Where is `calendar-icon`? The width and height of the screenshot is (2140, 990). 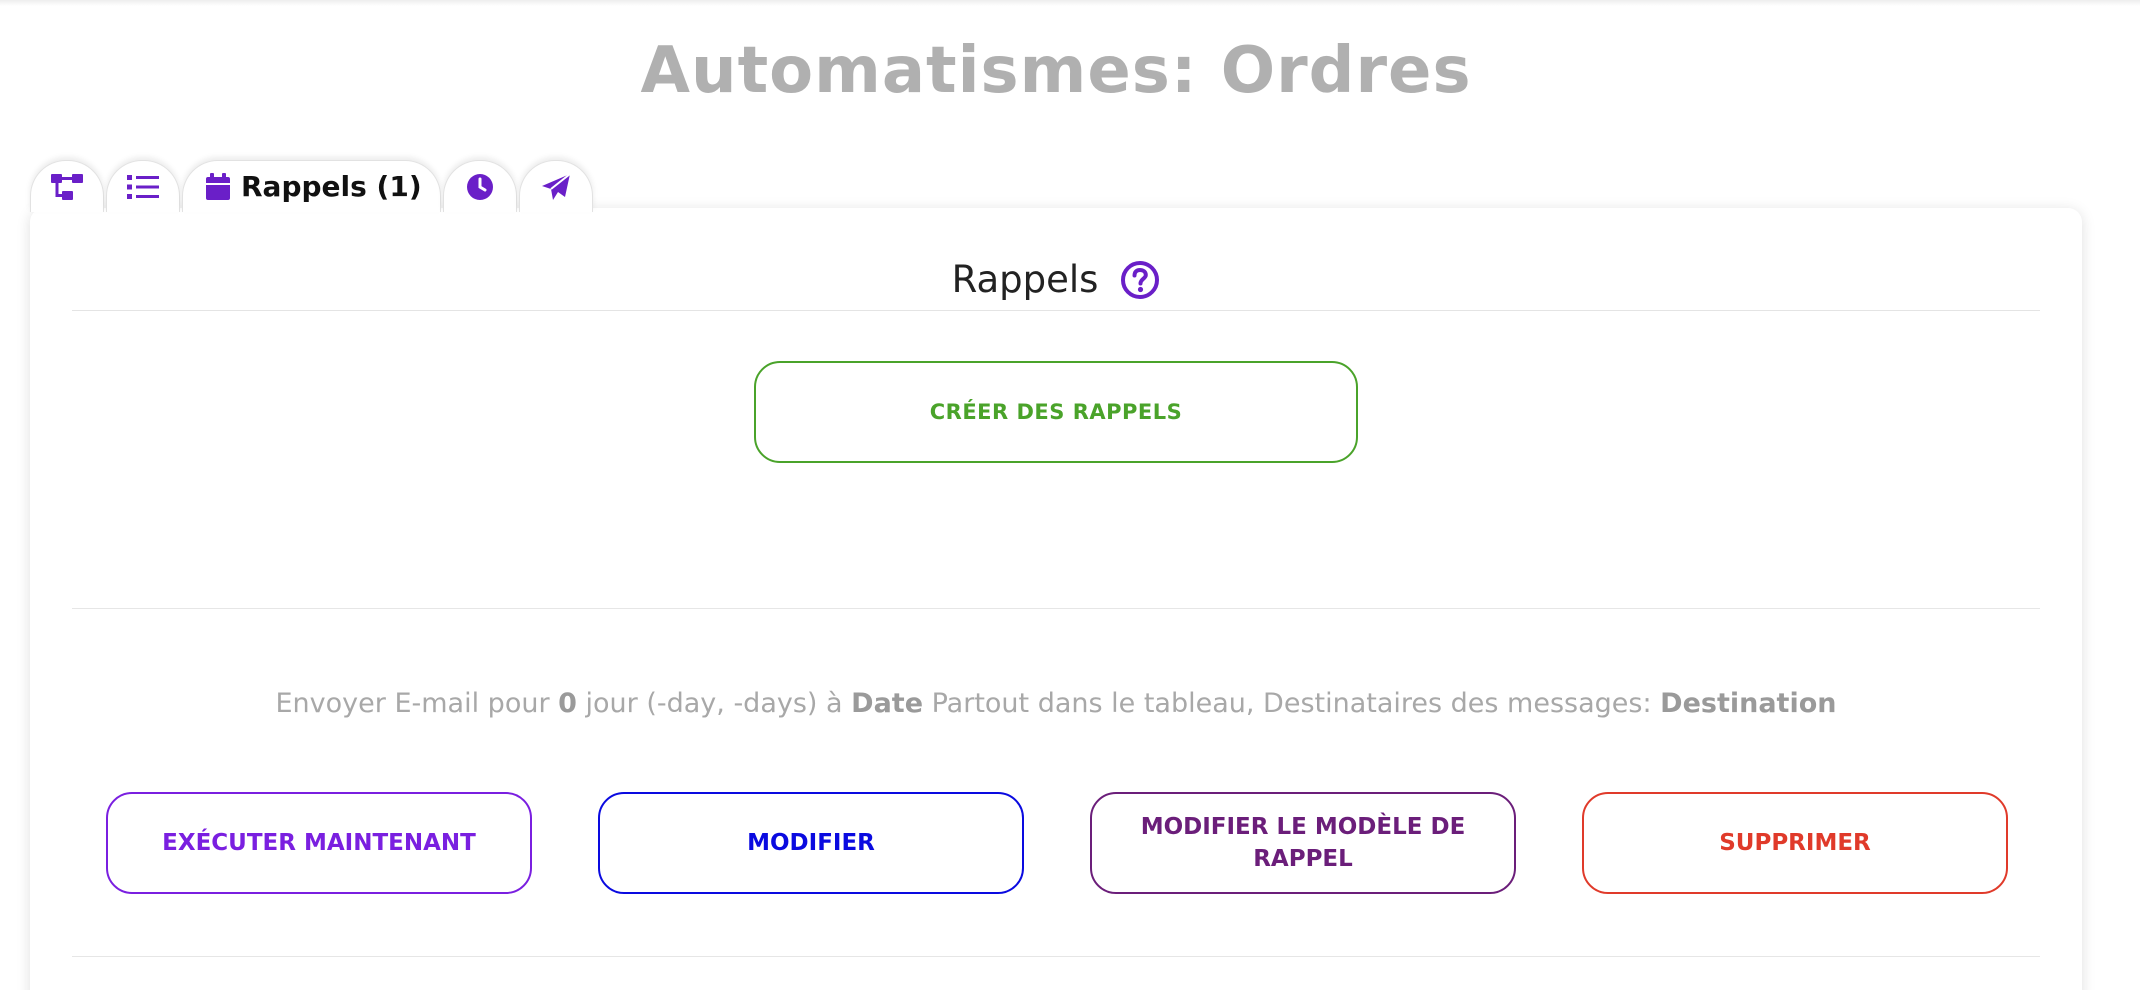 calendar-icon is located at coordinates (218, 186).